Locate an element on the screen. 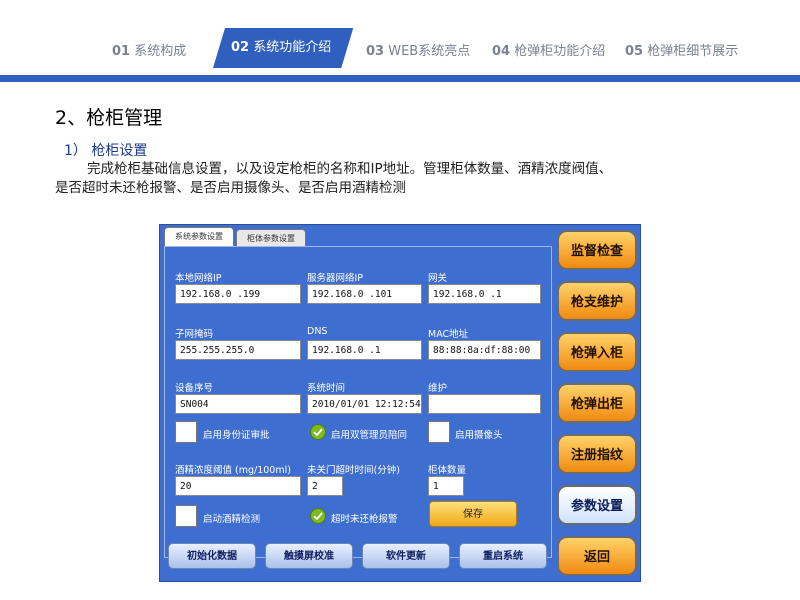 This screenshot has width=800, height=600. supervision-check-button: 监督检查 is located at coordinates (597, 250).